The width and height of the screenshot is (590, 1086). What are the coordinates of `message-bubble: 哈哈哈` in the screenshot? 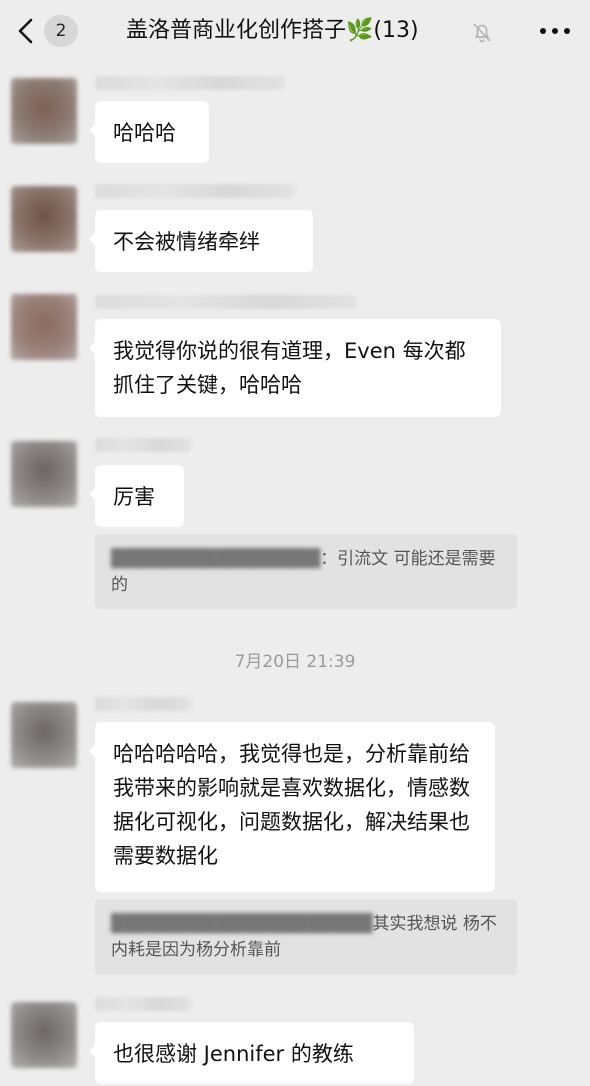 It's located at (149, 132).